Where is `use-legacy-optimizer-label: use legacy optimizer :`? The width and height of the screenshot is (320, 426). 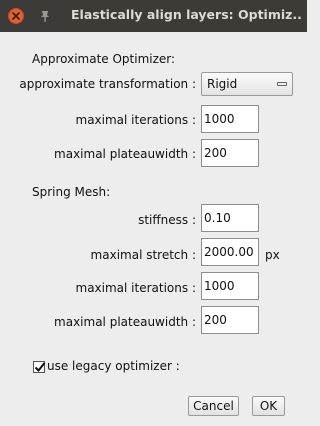
use-legacy-optimizer-label: use legacy optimizer : is located at coordinates (113, 366).